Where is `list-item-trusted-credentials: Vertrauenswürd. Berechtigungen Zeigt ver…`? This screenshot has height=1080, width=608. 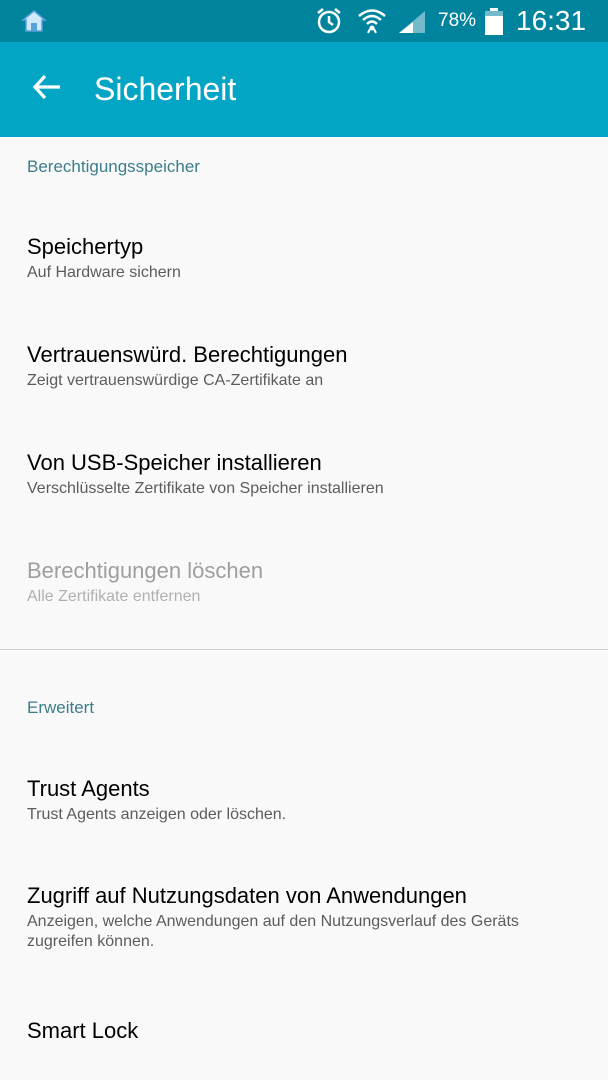
list-item-trusted-credentials: Vertrauenswürd. Berechtigungen Zeigt ver… is located at coordinates (304, 371).